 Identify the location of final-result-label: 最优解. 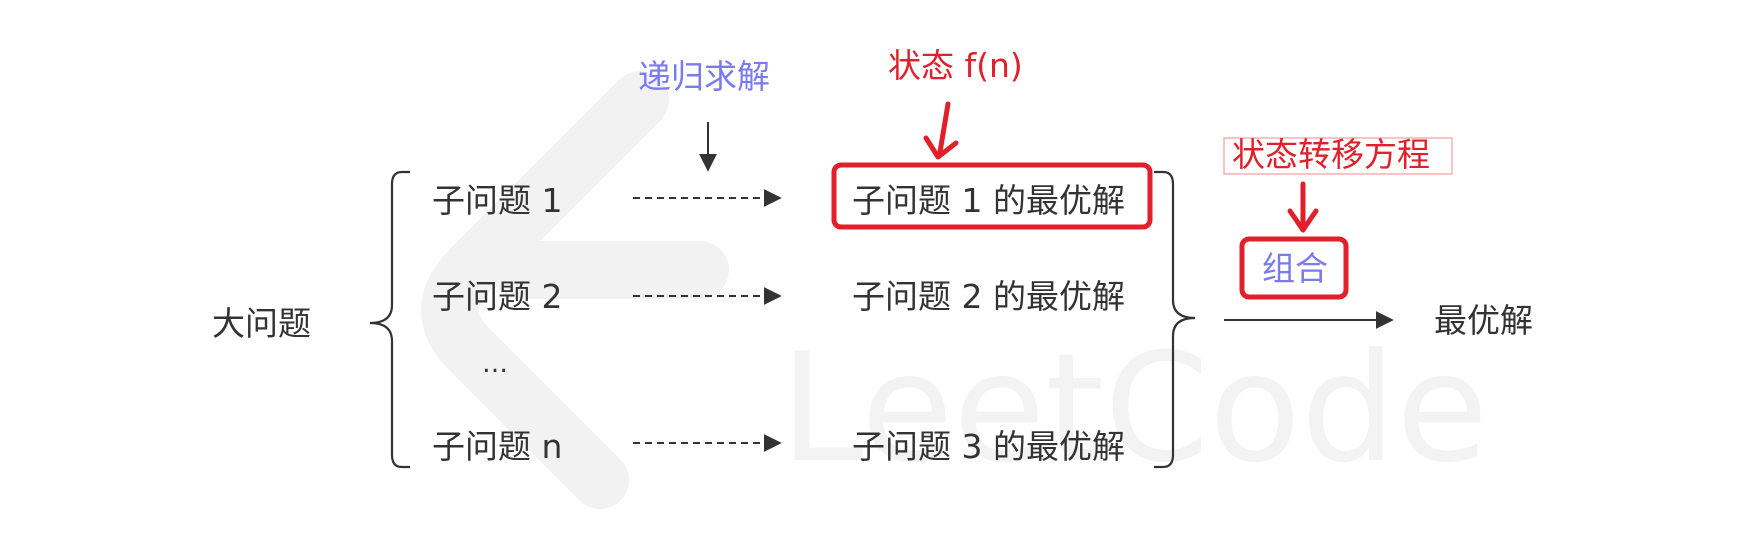
(1483, 320).